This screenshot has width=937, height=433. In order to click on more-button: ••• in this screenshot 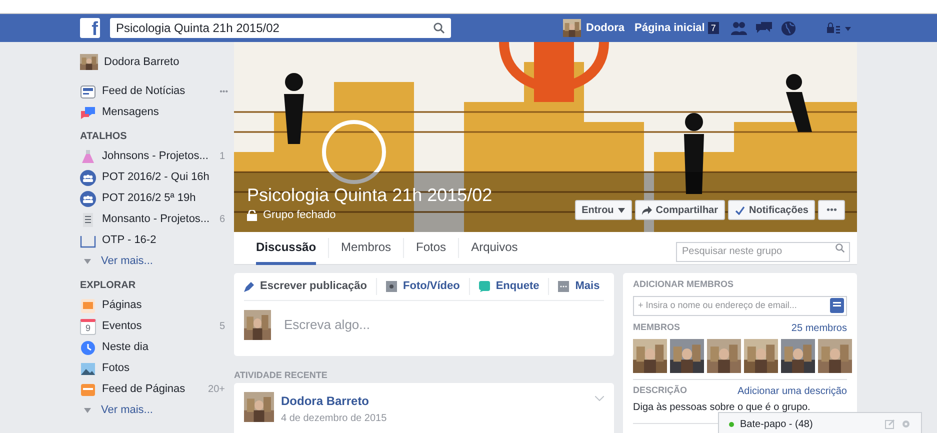, I will do `click(831, 210)`.